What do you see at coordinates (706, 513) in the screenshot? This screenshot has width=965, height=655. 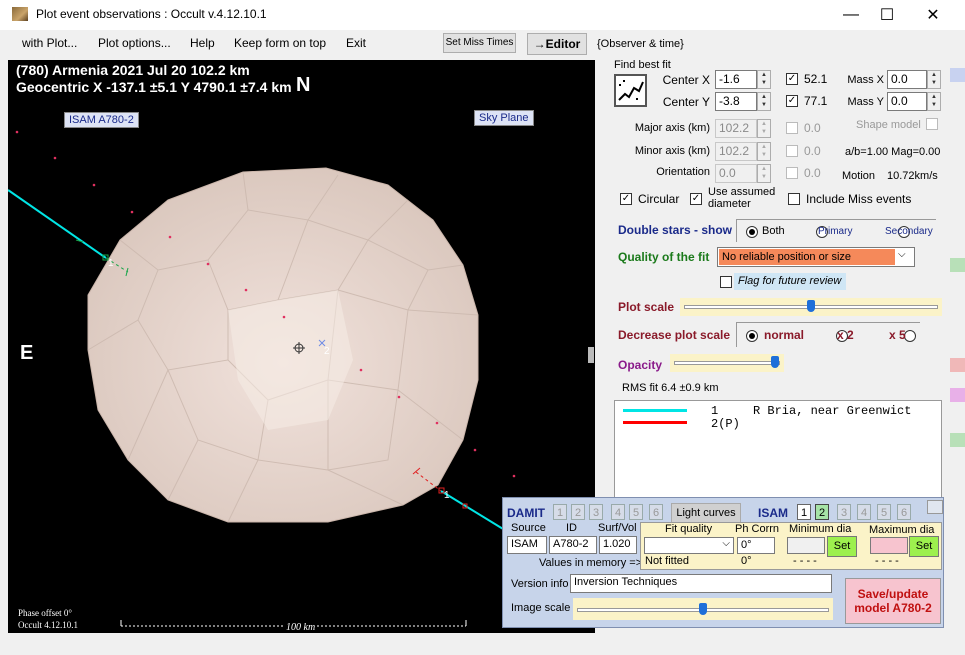 I see `light-curves-button: Light curves` at bounding box center [706, 513].